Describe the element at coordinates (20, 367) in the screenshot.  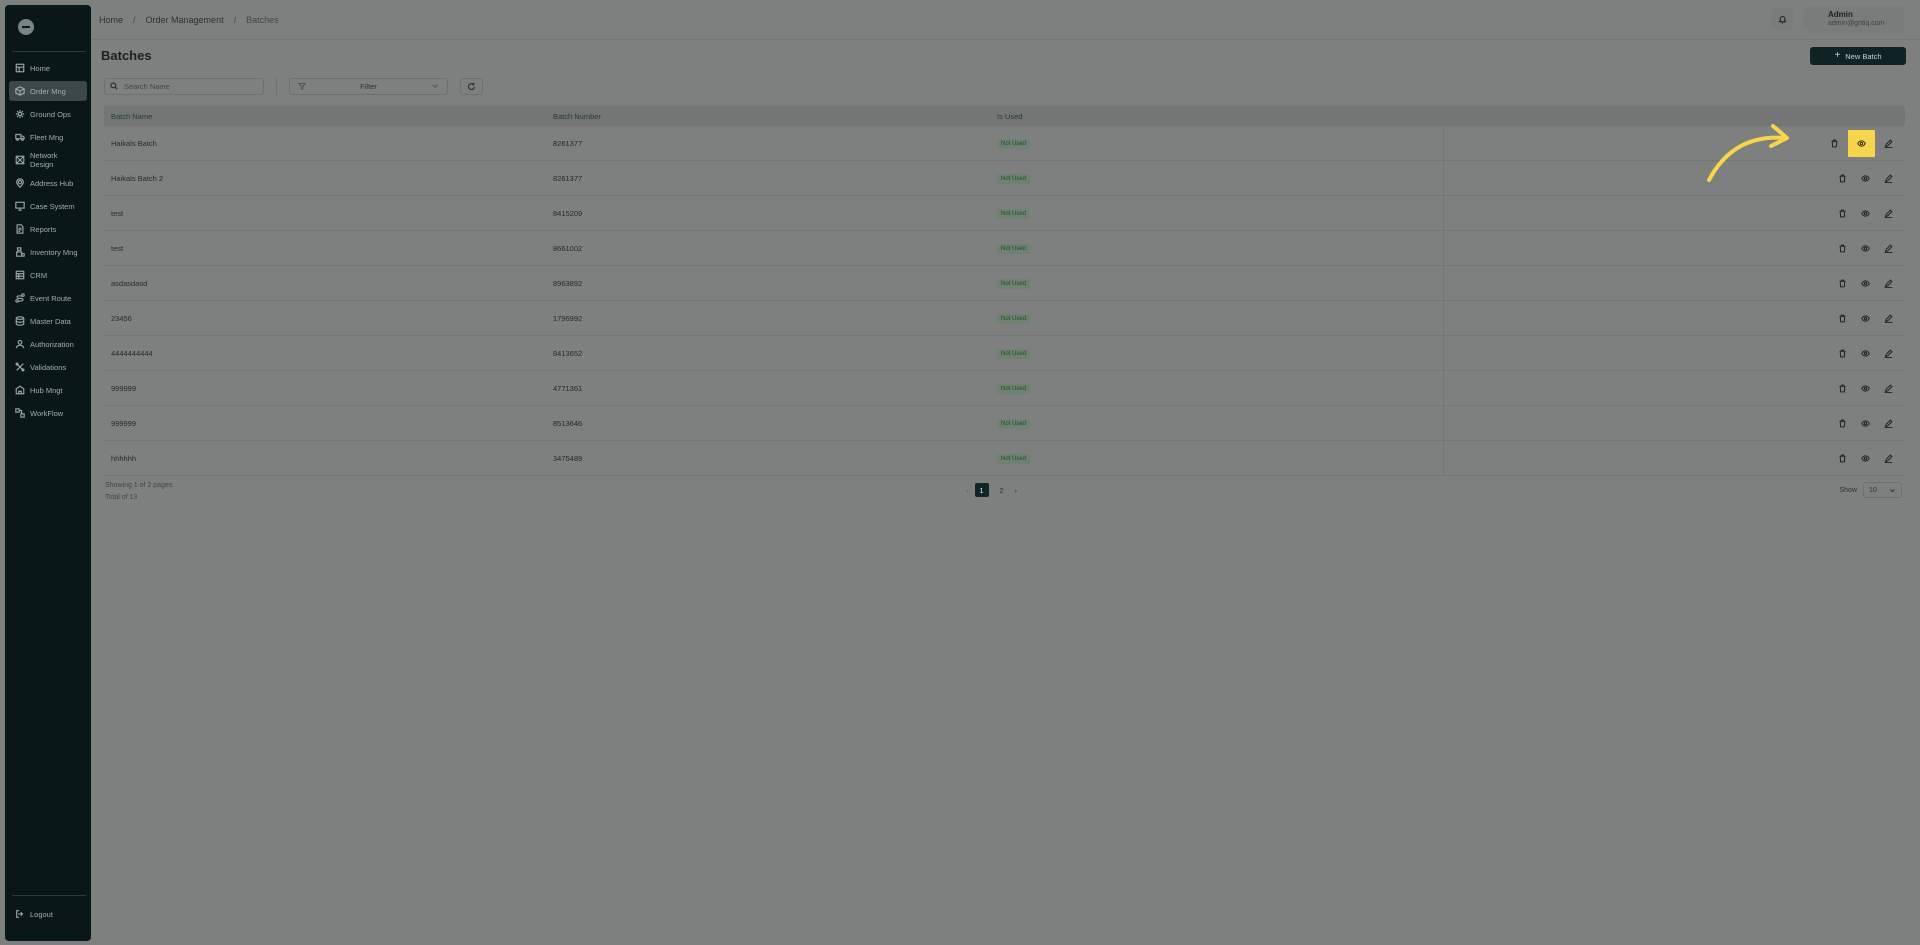
I see `validation-icon` at that location.